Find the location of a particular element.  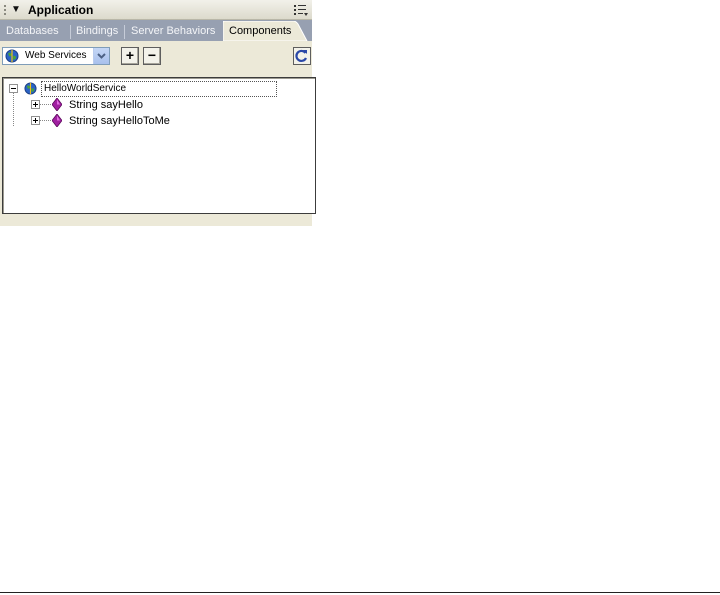

refresh-button is located at coordinates (302, 56).